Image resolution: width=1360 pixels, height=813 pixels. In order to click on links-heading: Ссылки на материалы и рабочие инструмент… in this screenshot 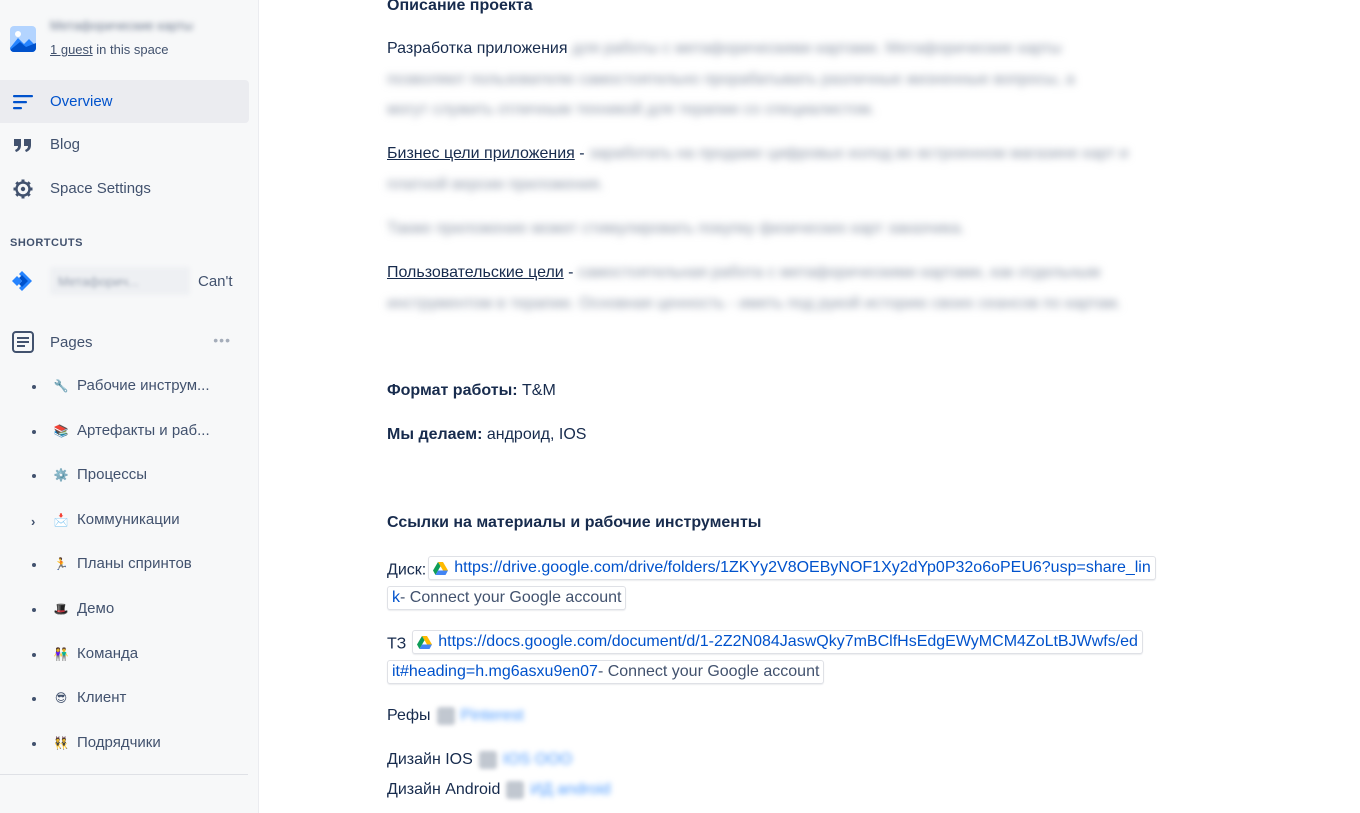, I will do `click(574, 522)`.